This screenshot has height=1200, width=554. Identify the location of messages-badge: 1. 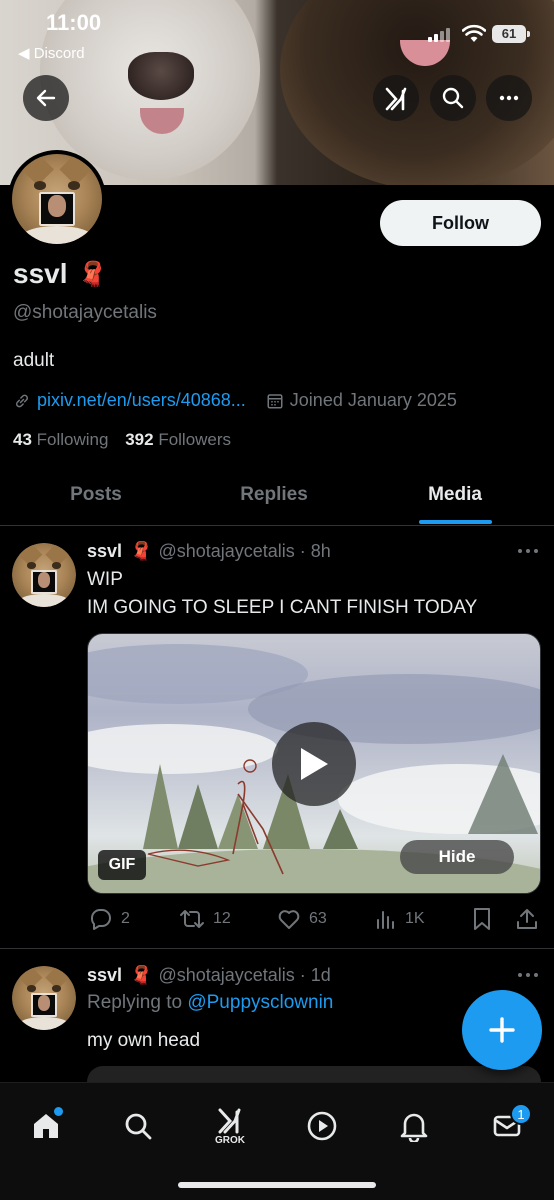
(521, 1114).